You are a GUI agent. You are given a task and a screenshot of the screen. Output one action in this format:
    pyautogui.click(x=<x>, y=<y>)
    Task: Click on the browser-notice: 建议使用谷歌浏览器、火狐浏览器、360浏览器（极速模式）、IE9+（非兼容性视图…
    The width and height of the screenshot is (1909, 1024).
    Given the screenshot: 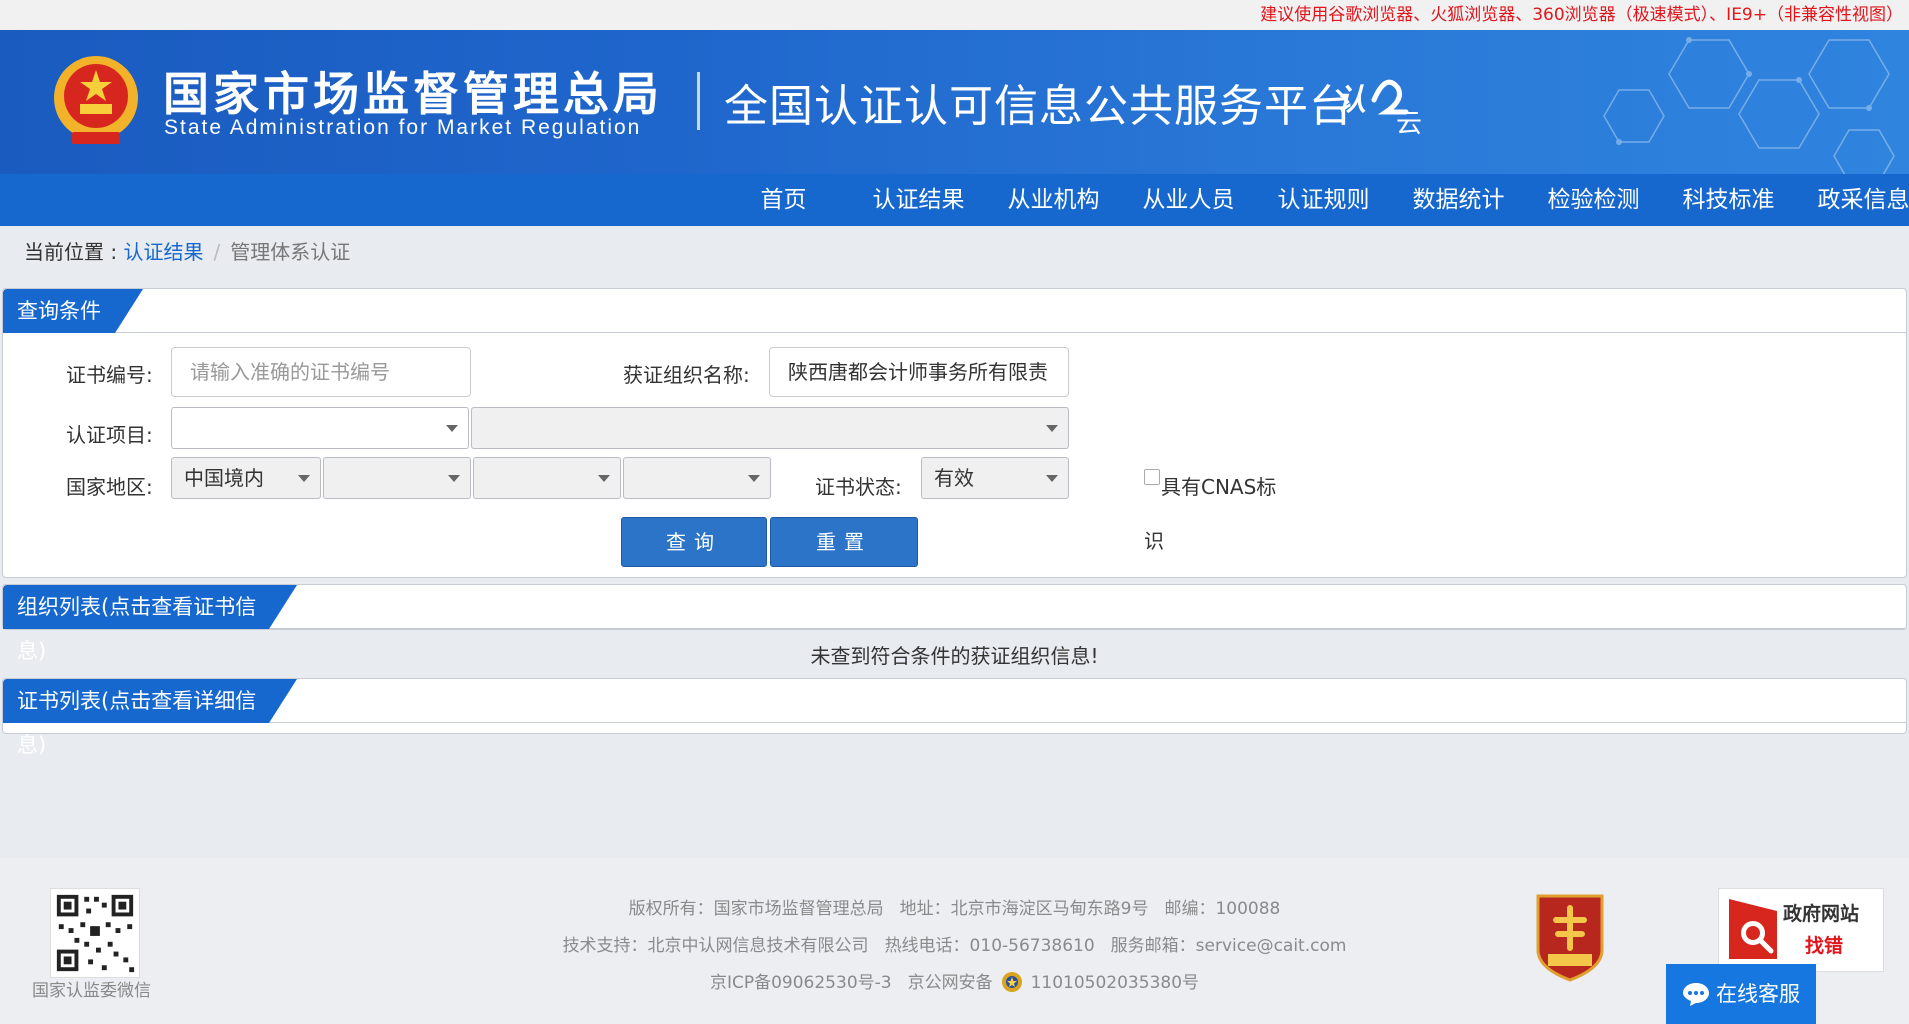 What is the action you would take?
    pyautogui.click(x=954, y=15)
    